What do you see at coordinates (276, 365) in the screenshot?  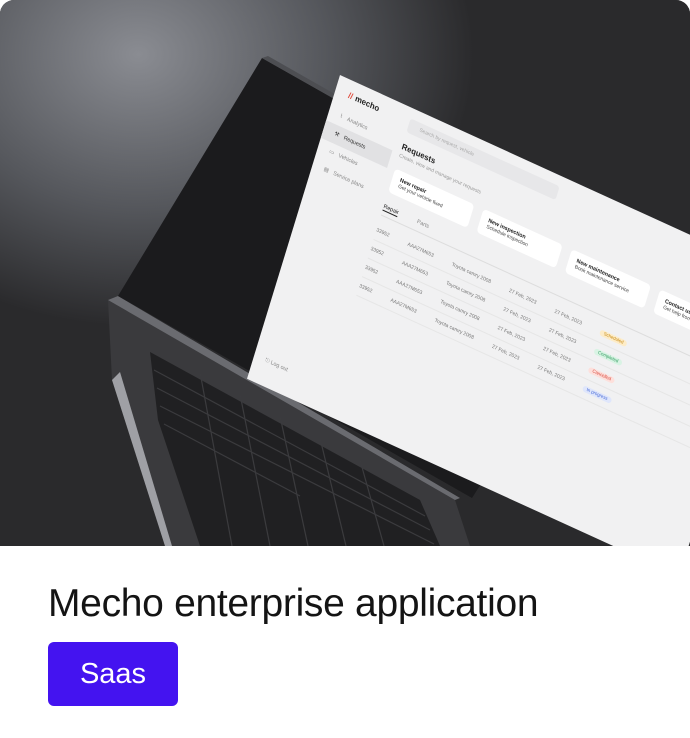 I see `logout-link: ⎋ Log out` at bounding box center [276, 365].